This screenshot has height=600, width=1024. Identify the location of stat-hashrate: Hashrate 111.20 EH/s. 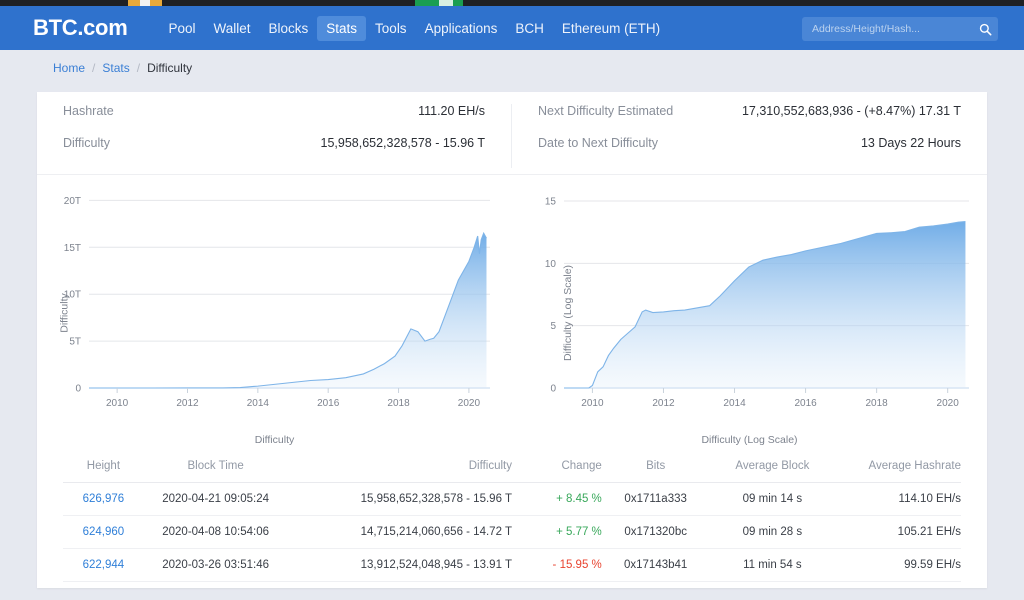
(274, 120).